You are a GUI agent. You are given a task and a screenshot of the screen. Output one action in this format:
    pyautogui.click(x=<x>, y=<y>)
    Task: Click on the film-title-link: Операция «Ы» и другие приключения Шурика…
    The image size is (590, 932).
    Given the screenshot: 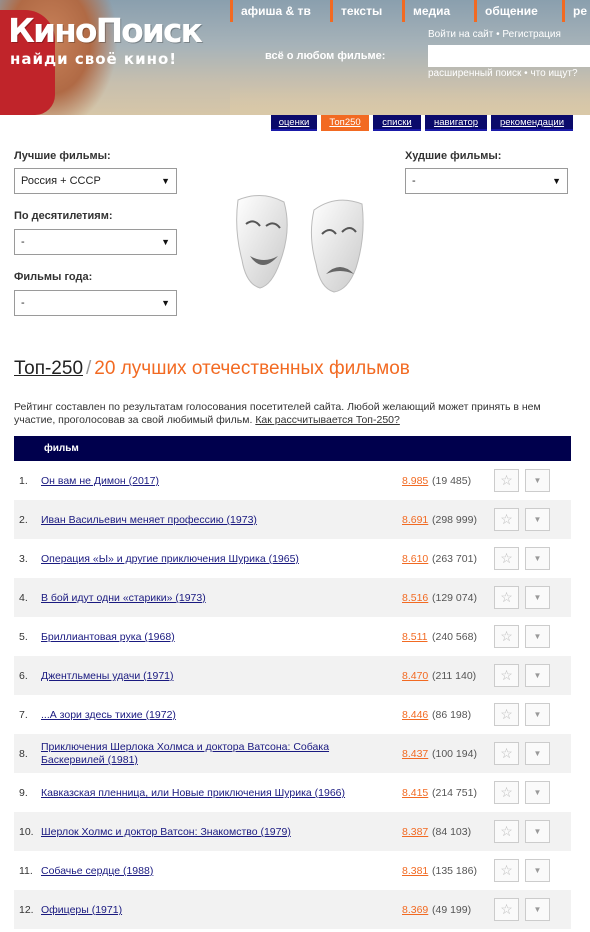 What is the action you would take?
    pyautogui.click(x=201, y=559)
    